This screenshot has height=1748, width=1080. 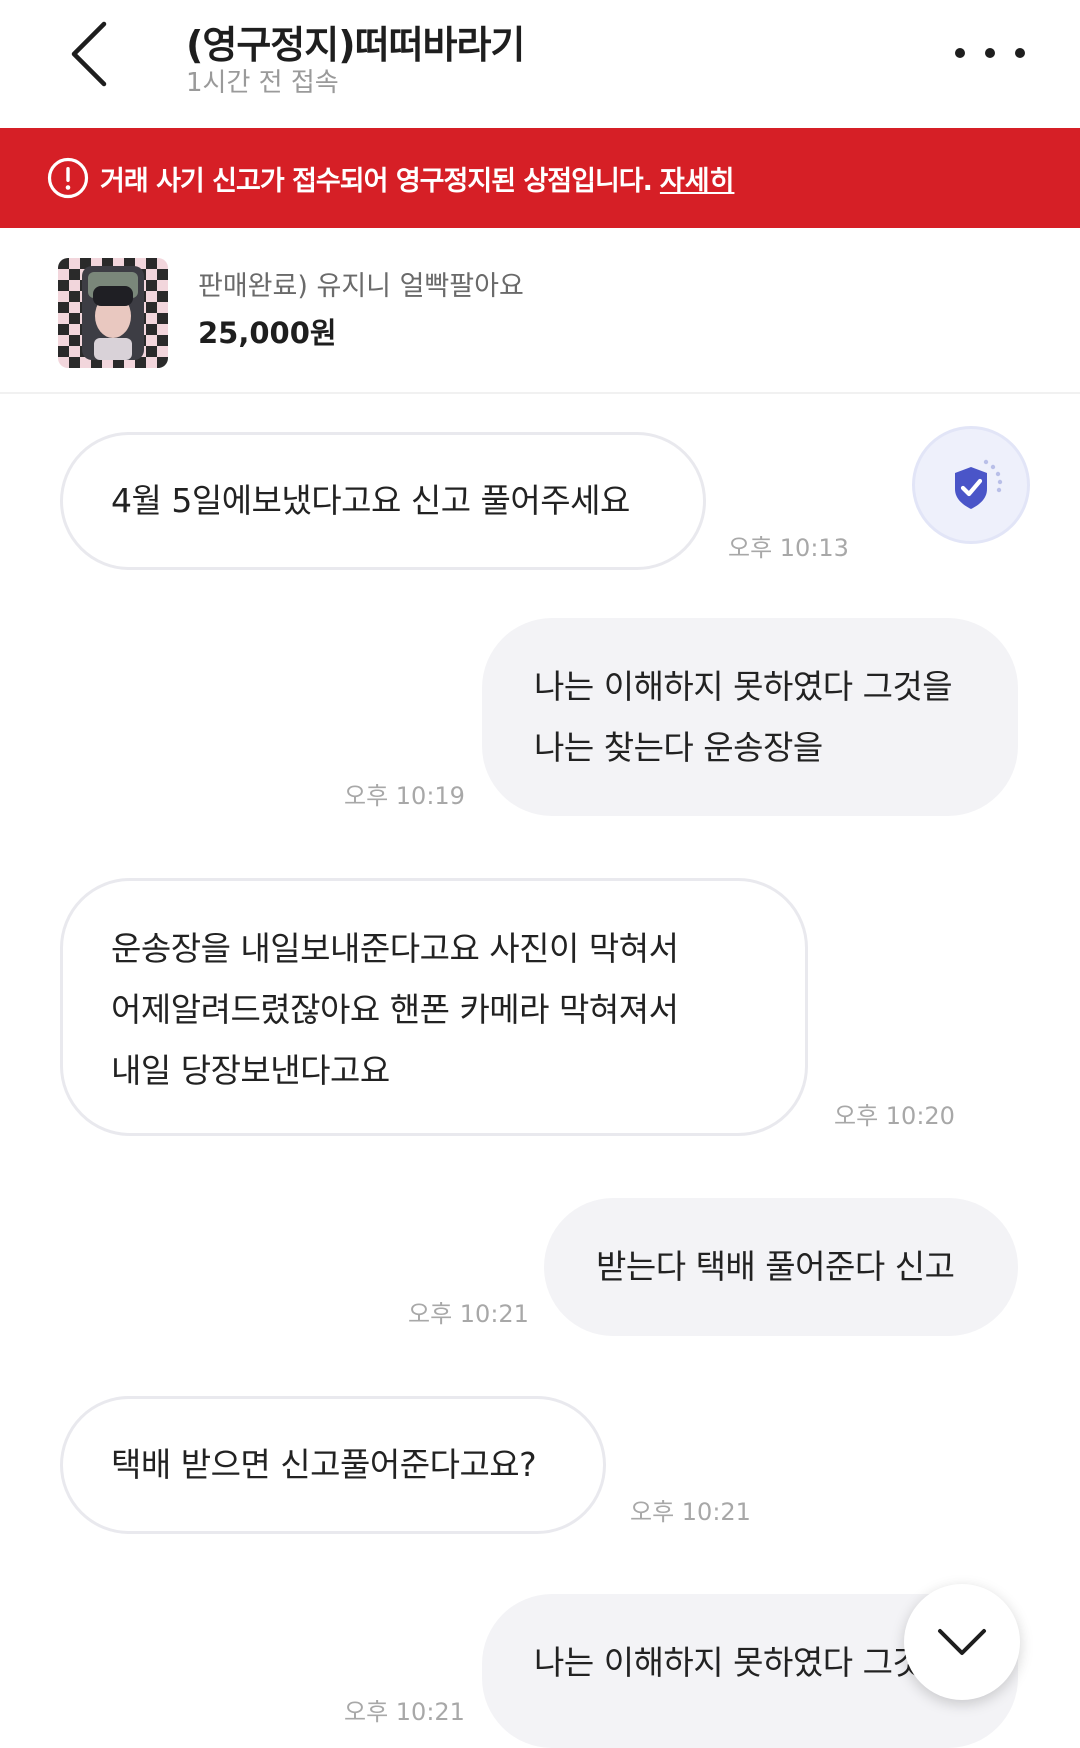 What do you see at coordinates (788, 548) in the screenshot?
I see `message-time: 오후 10:13` at bounding box center [788, 548].